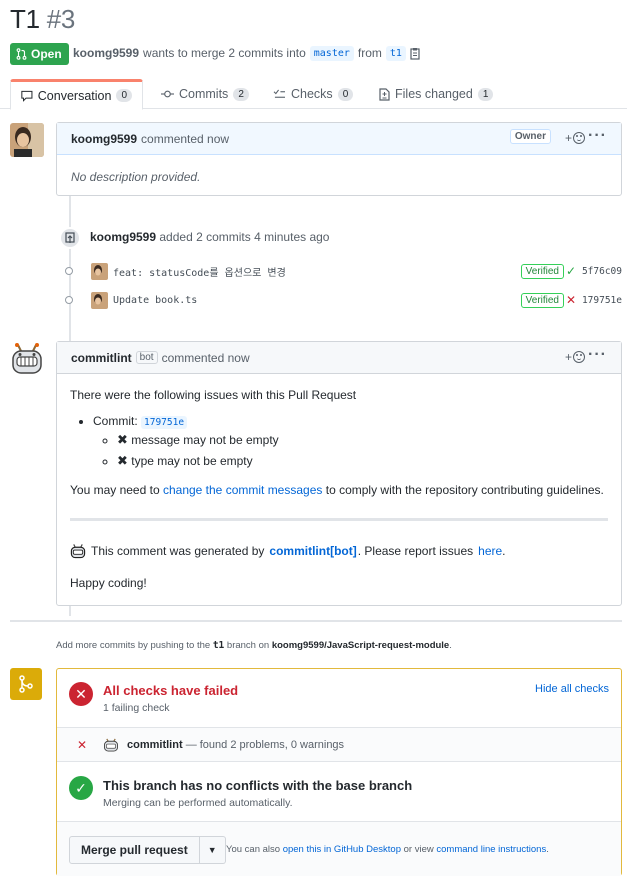  I want to click on head-branch: t1, so click(395, 53).